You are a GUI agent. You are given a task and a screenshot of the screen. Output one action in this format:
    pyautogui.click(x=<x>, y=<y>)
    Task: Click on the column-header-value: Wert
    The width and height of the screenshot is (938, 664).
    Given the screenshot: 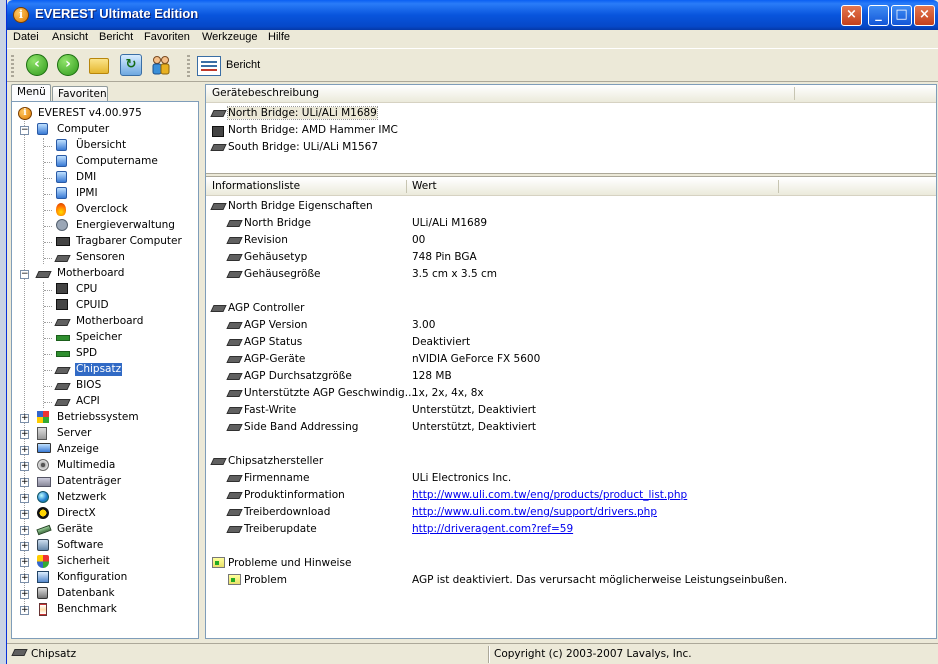 What is the action you would take?
    pyautogui.click(x=424, y=186)
    